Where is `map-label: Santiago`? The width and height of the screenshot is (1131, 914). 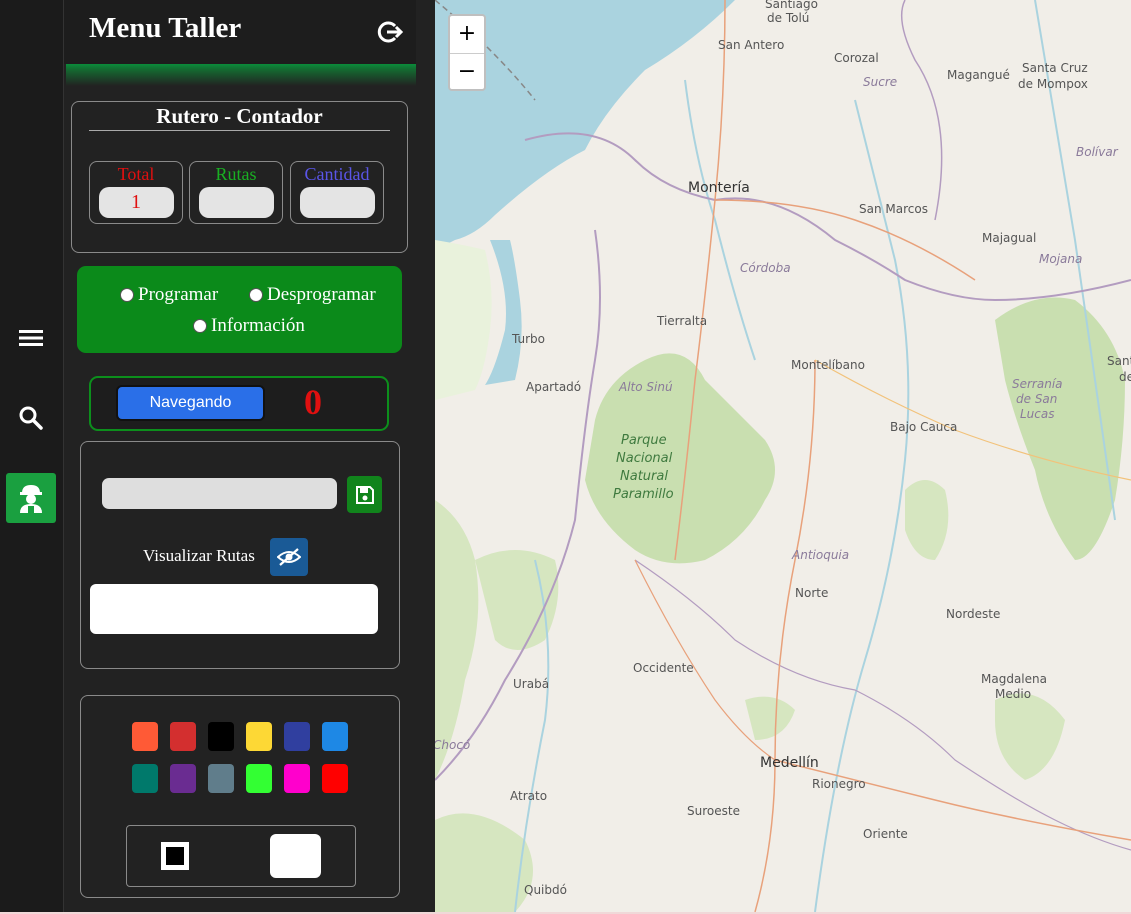
map-label: Santiago is located at coordinates (791, 5).